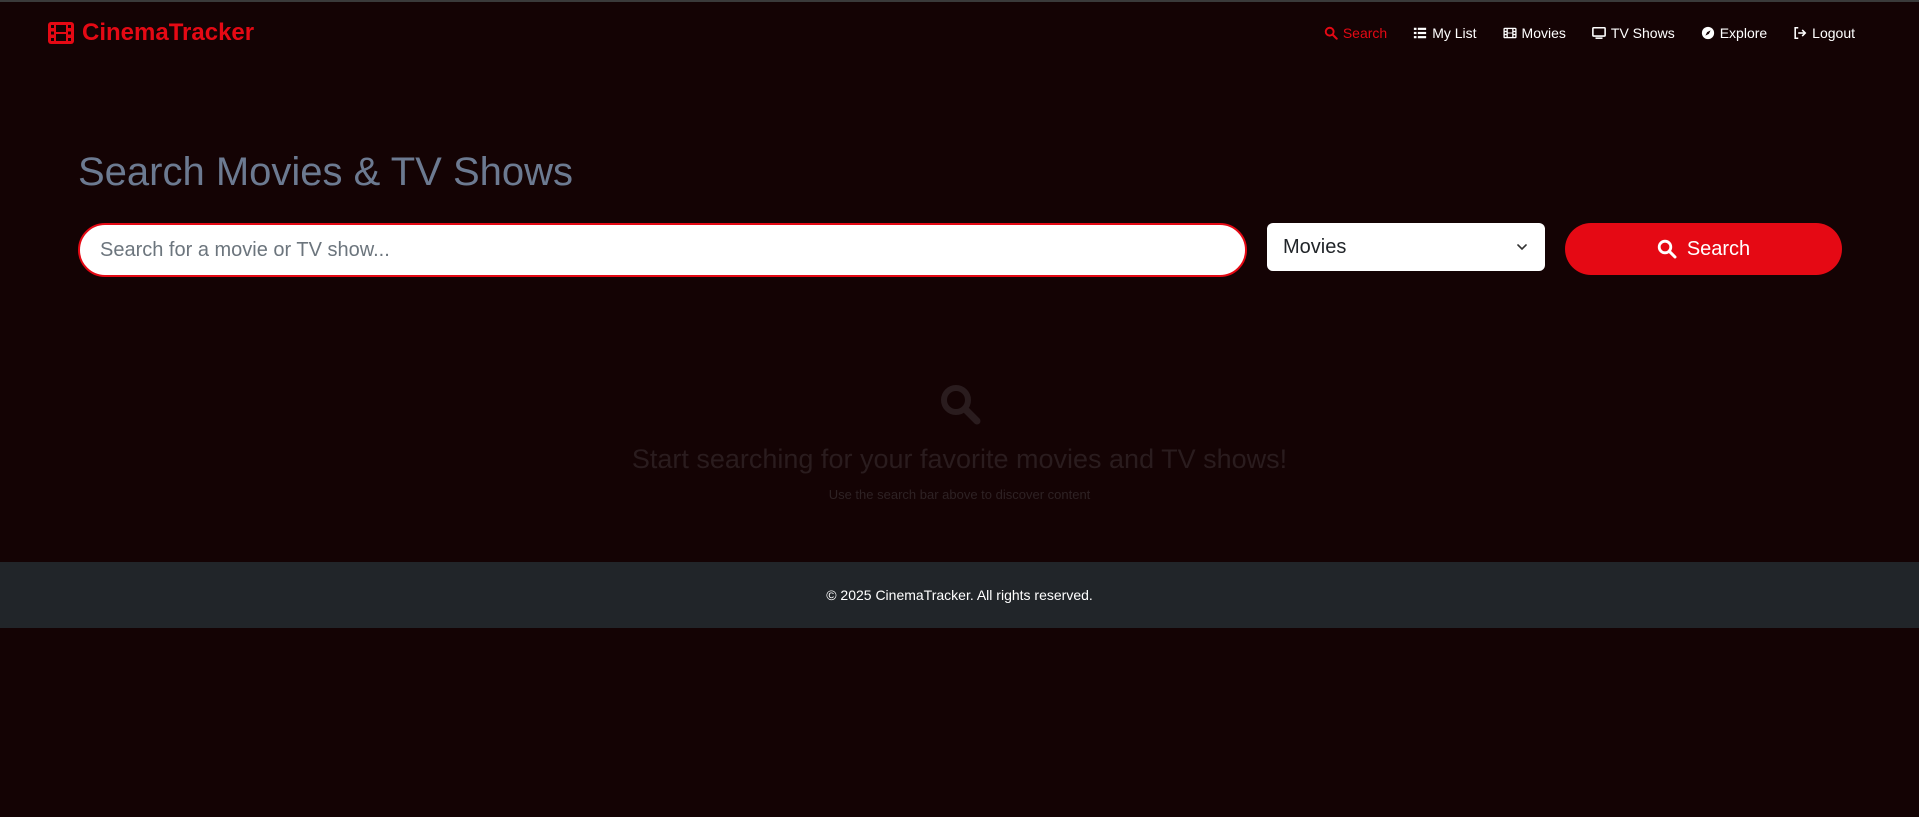  Describe the element at coordinates (1642, 33) in the screenshot. I see `nav-item-label: TV Shows` at that location.